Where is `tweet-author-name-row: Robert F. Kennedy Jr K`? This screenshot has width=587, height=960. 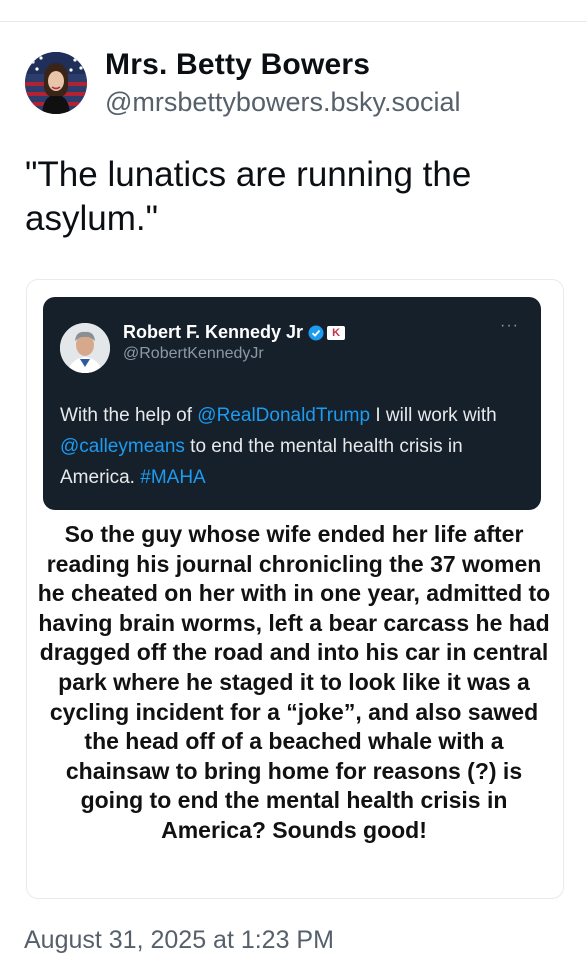
tweet-author-name-row: Robert F. Kennedy Jr K is located at coordinates (234, 332).